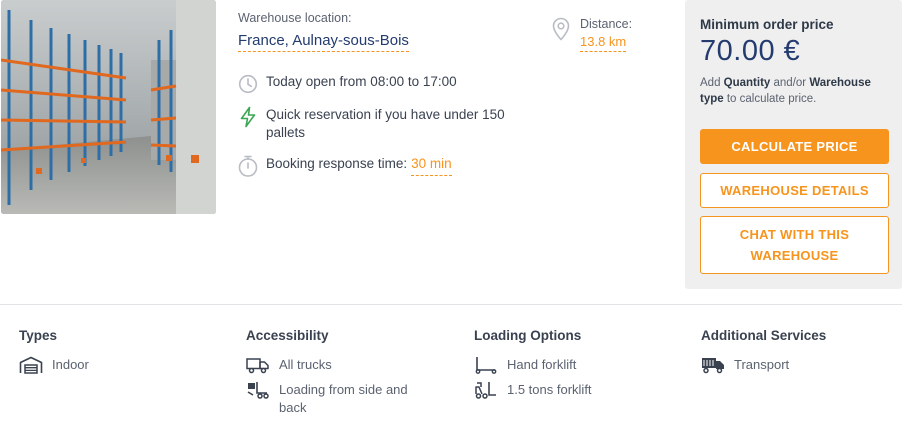 The height and width of the screenshot is (444, 902). Describe the element at coordinates (258, 365) in the screenshot. I see `truck-icon` at that location.